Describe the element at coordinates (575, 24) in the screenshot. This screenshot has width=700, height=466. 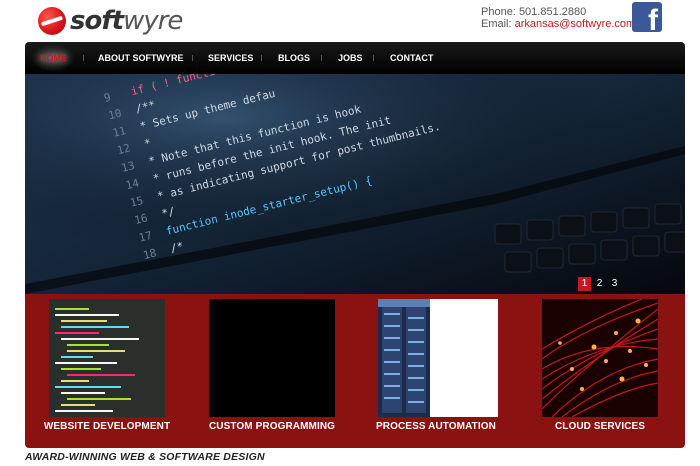
I see `email-link: arkansas@softwyre.com` at that location.